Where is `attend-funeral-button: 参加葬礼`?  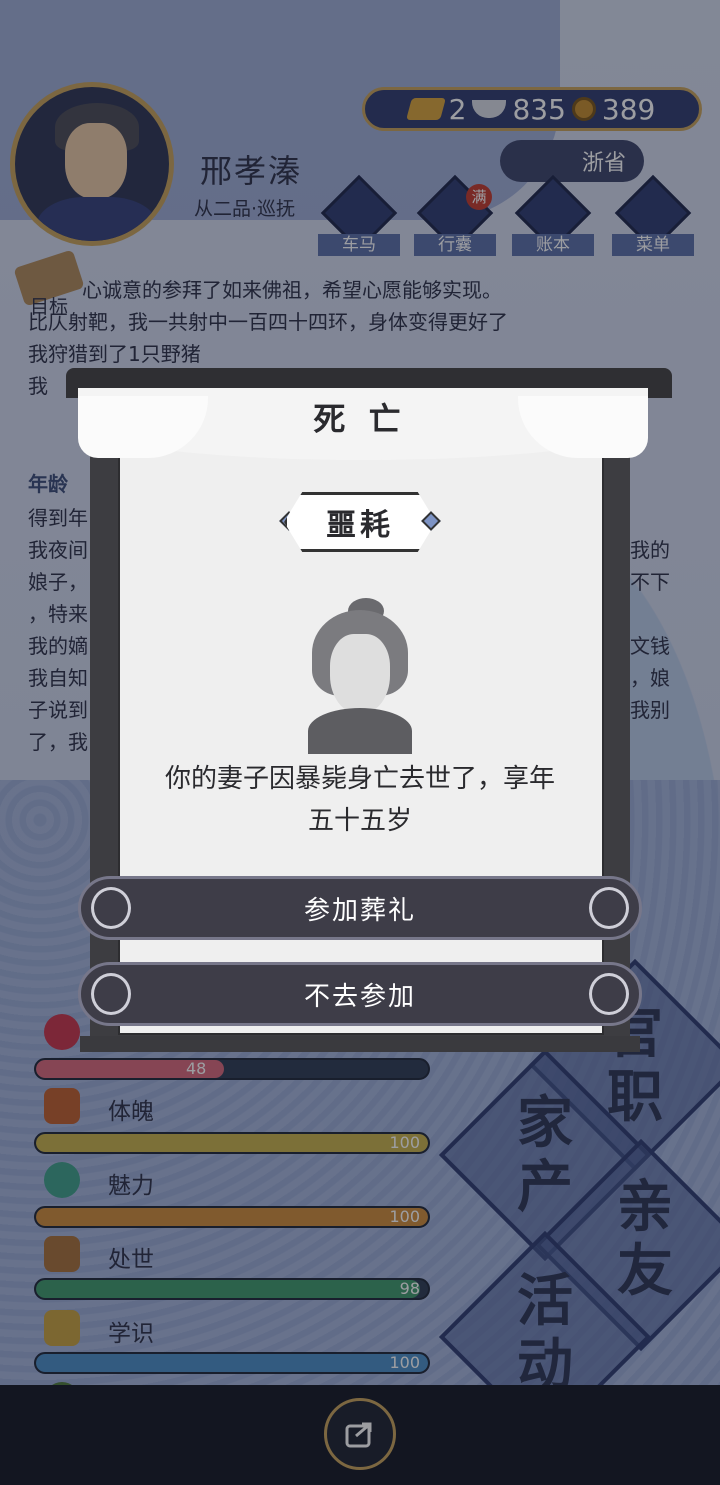 attend-funeral-button: 参加葬礼 is located at coordinates (360, 908).